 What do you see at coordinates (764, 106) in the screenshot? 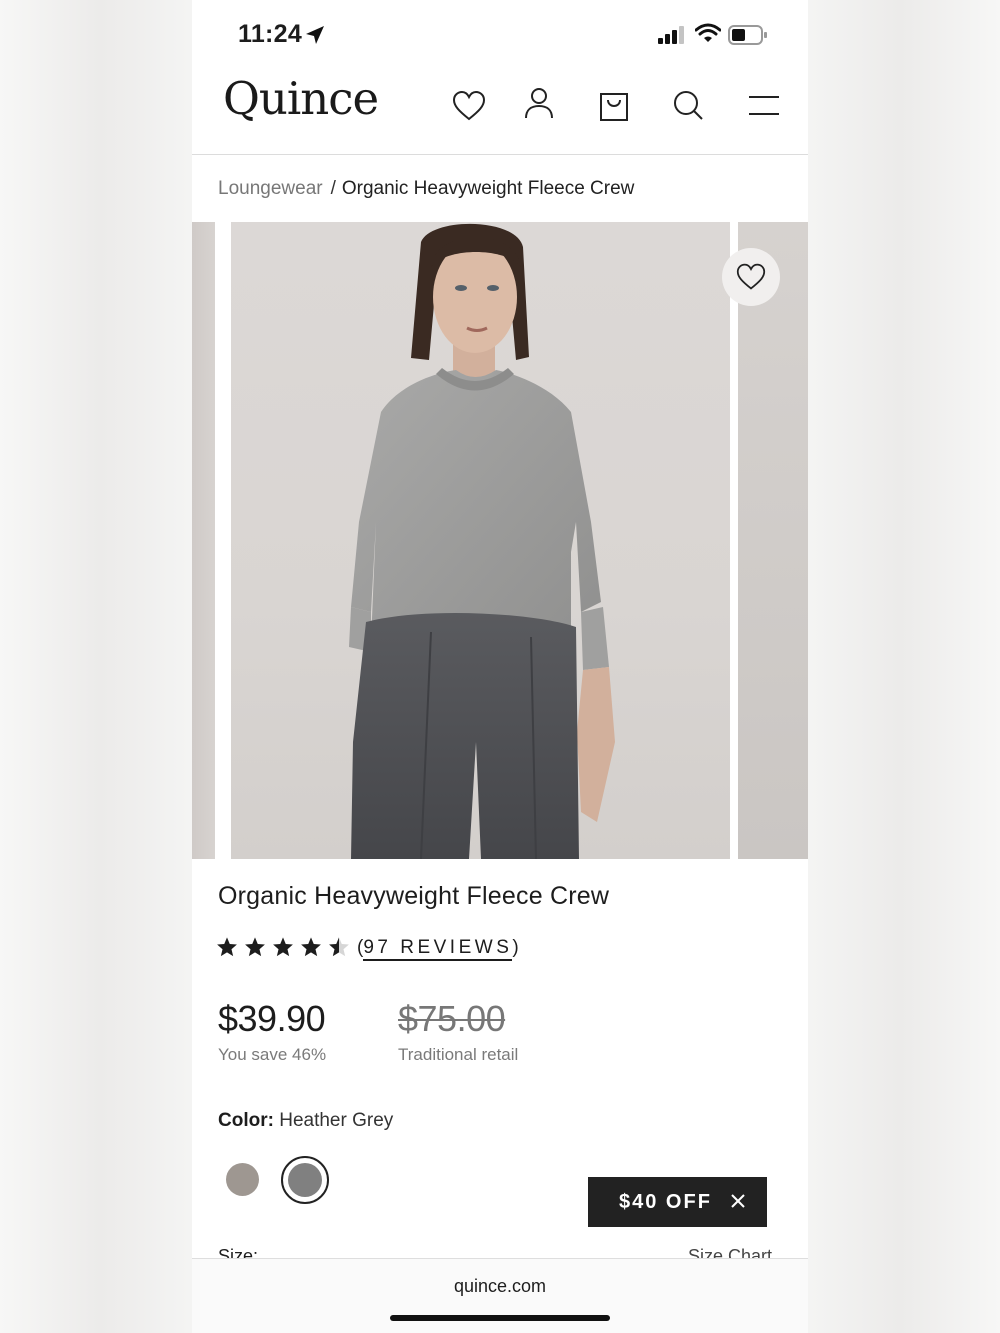
I see `menu-icon` at bounding box center [764, 106].